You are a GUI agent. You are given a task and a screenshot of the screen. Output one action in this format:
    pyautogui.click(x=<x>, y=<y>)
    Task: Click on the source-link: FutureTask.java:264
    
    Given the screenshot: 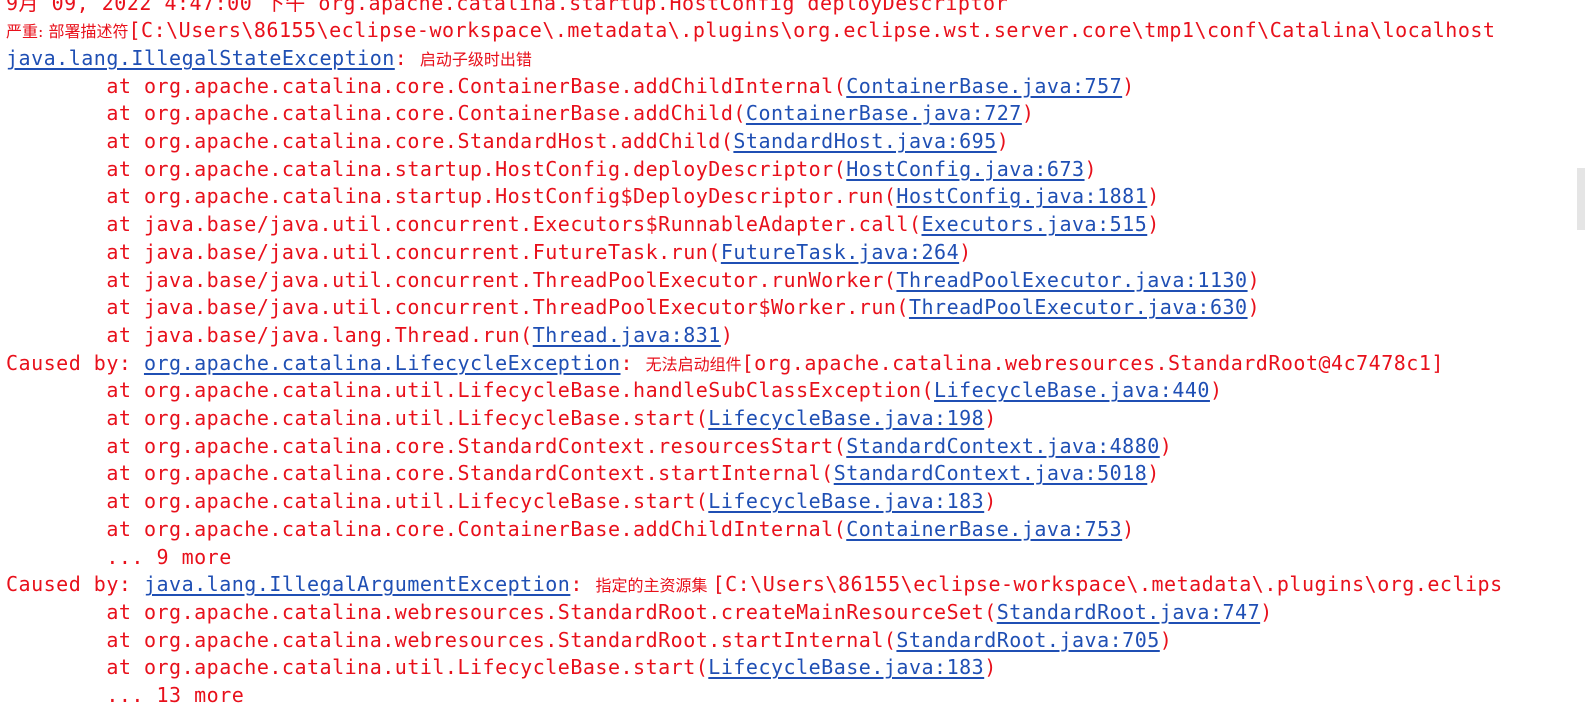 What is the action you would take?
    pyautogui.click(x=840, y=252)
    